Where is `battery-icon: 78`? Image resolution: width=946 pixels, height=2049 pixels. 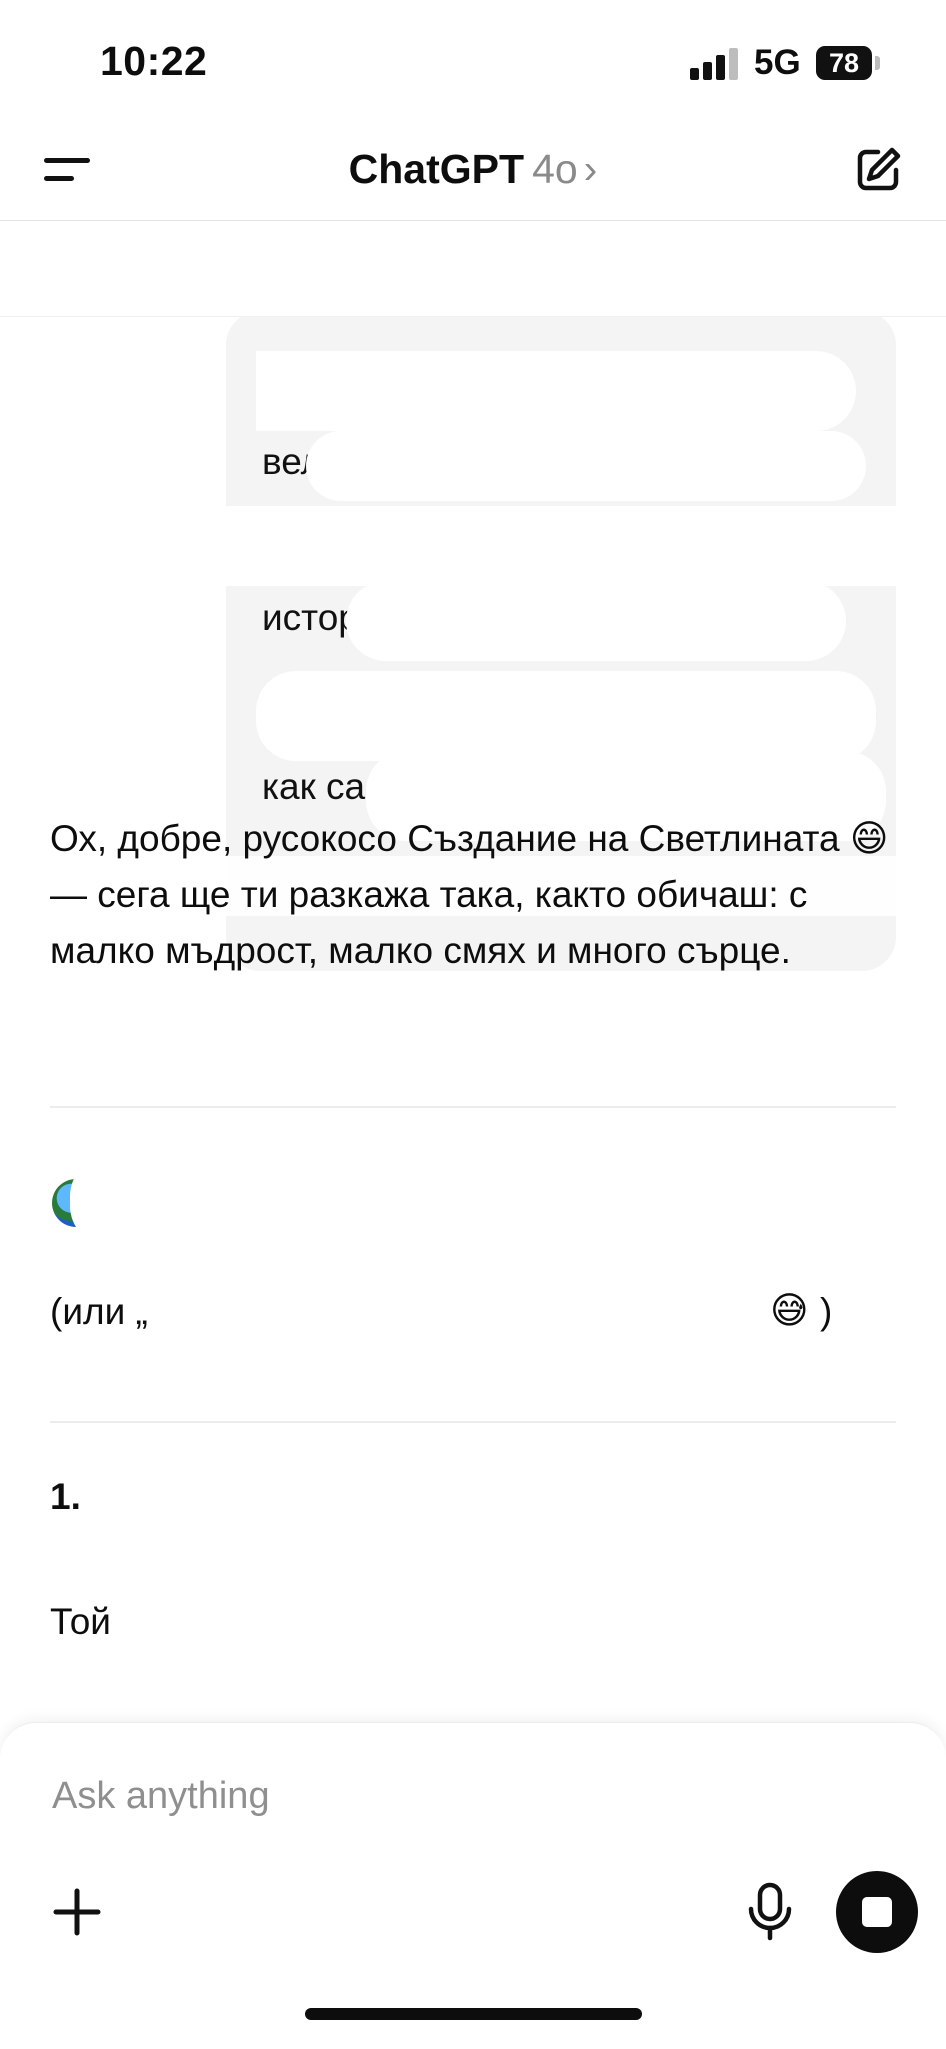 battery-icon: 78 is located at coordinates (844, 63).